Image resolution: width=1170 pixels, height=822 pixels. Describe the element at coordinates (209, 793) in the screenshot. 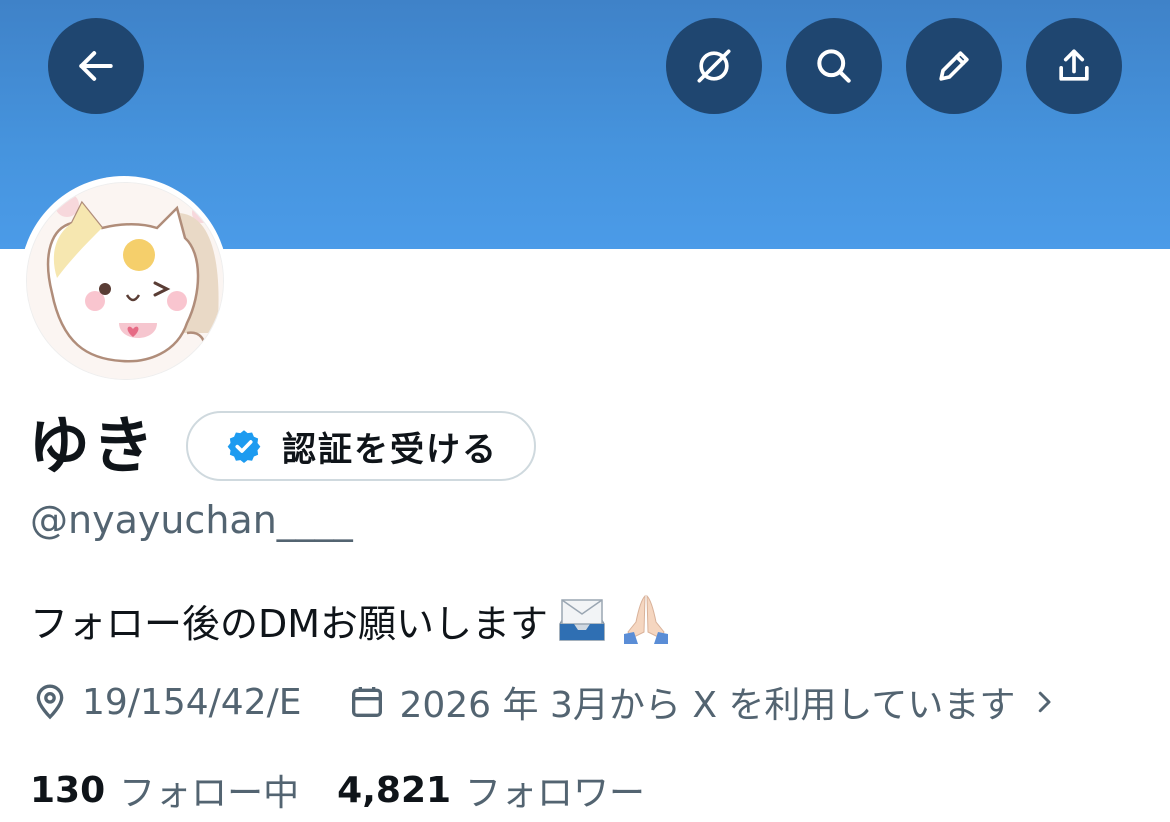

I see `following-label: フォロー中` at that location.